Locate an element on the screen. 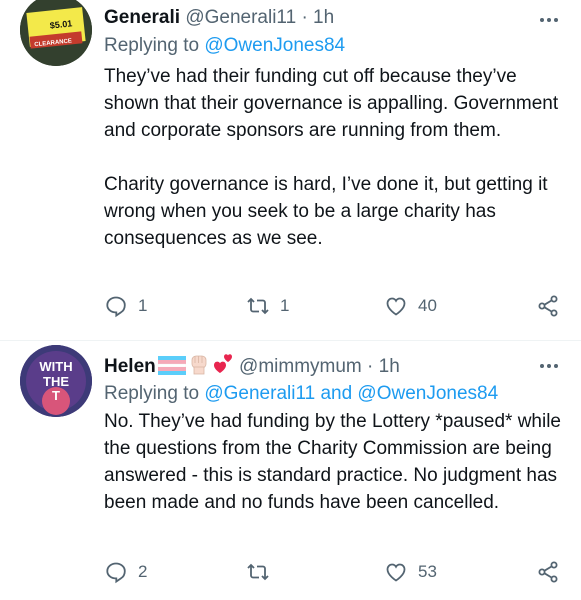 The image size is (581, 600). retweet-button is located at coordinates (263, 572).